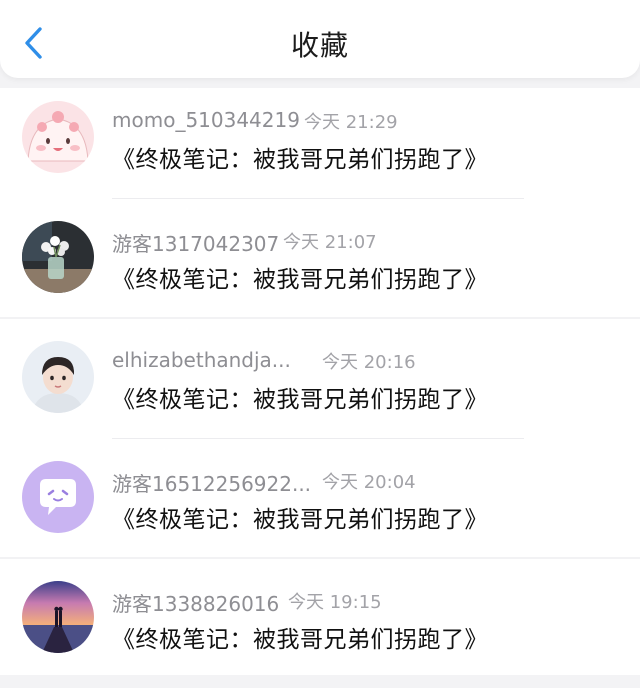  What do you see at coordinates (206, 120) in the screenshot?
I see `username: momo_510344219` at bounding box center [206, 120].